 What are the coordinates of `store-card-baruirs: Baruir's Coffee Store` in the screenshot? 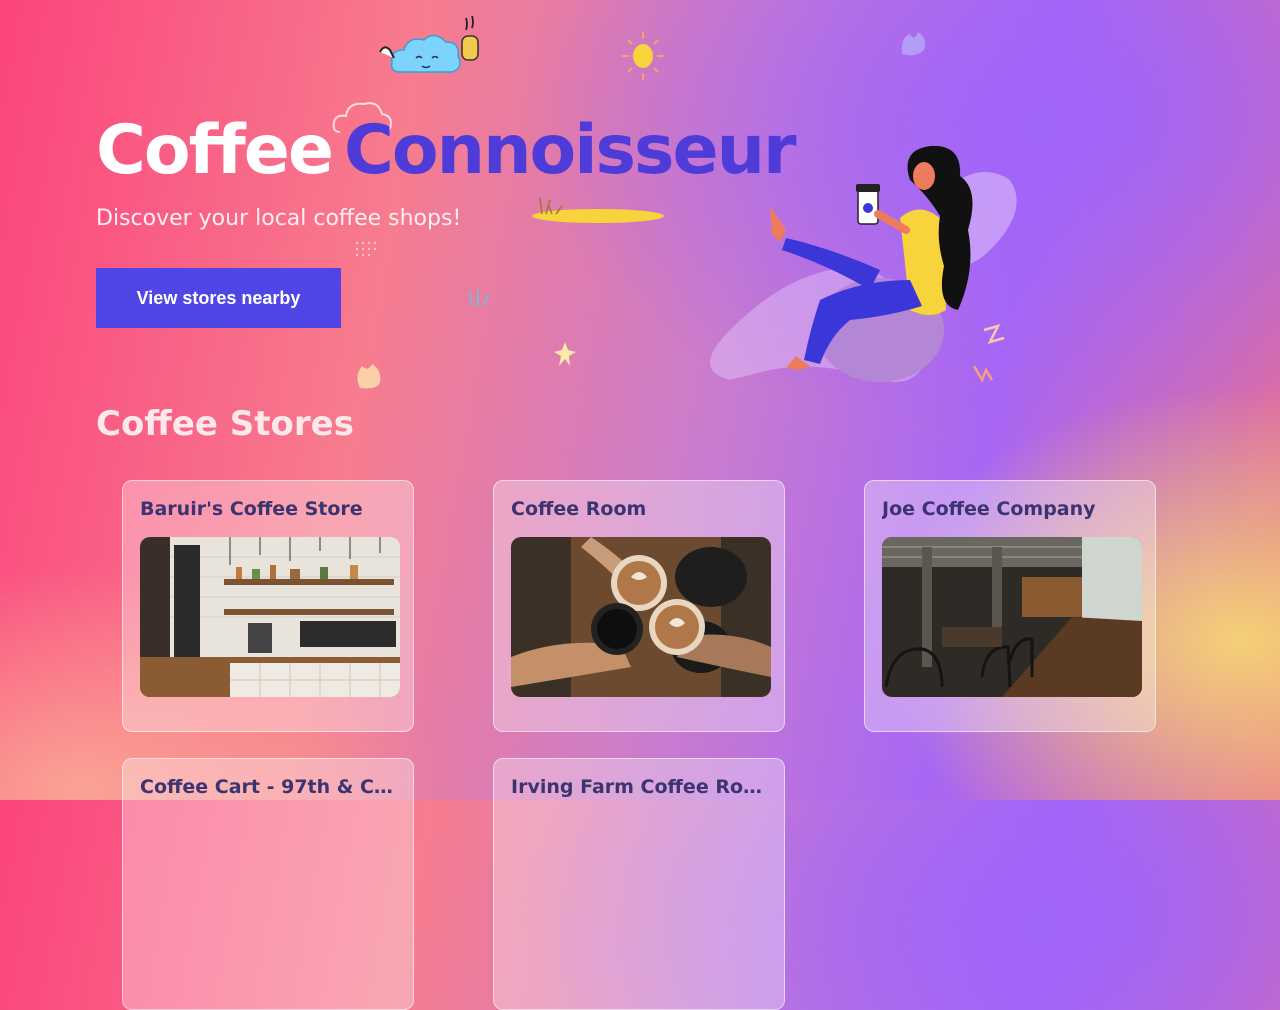 It's located at (268, 606).